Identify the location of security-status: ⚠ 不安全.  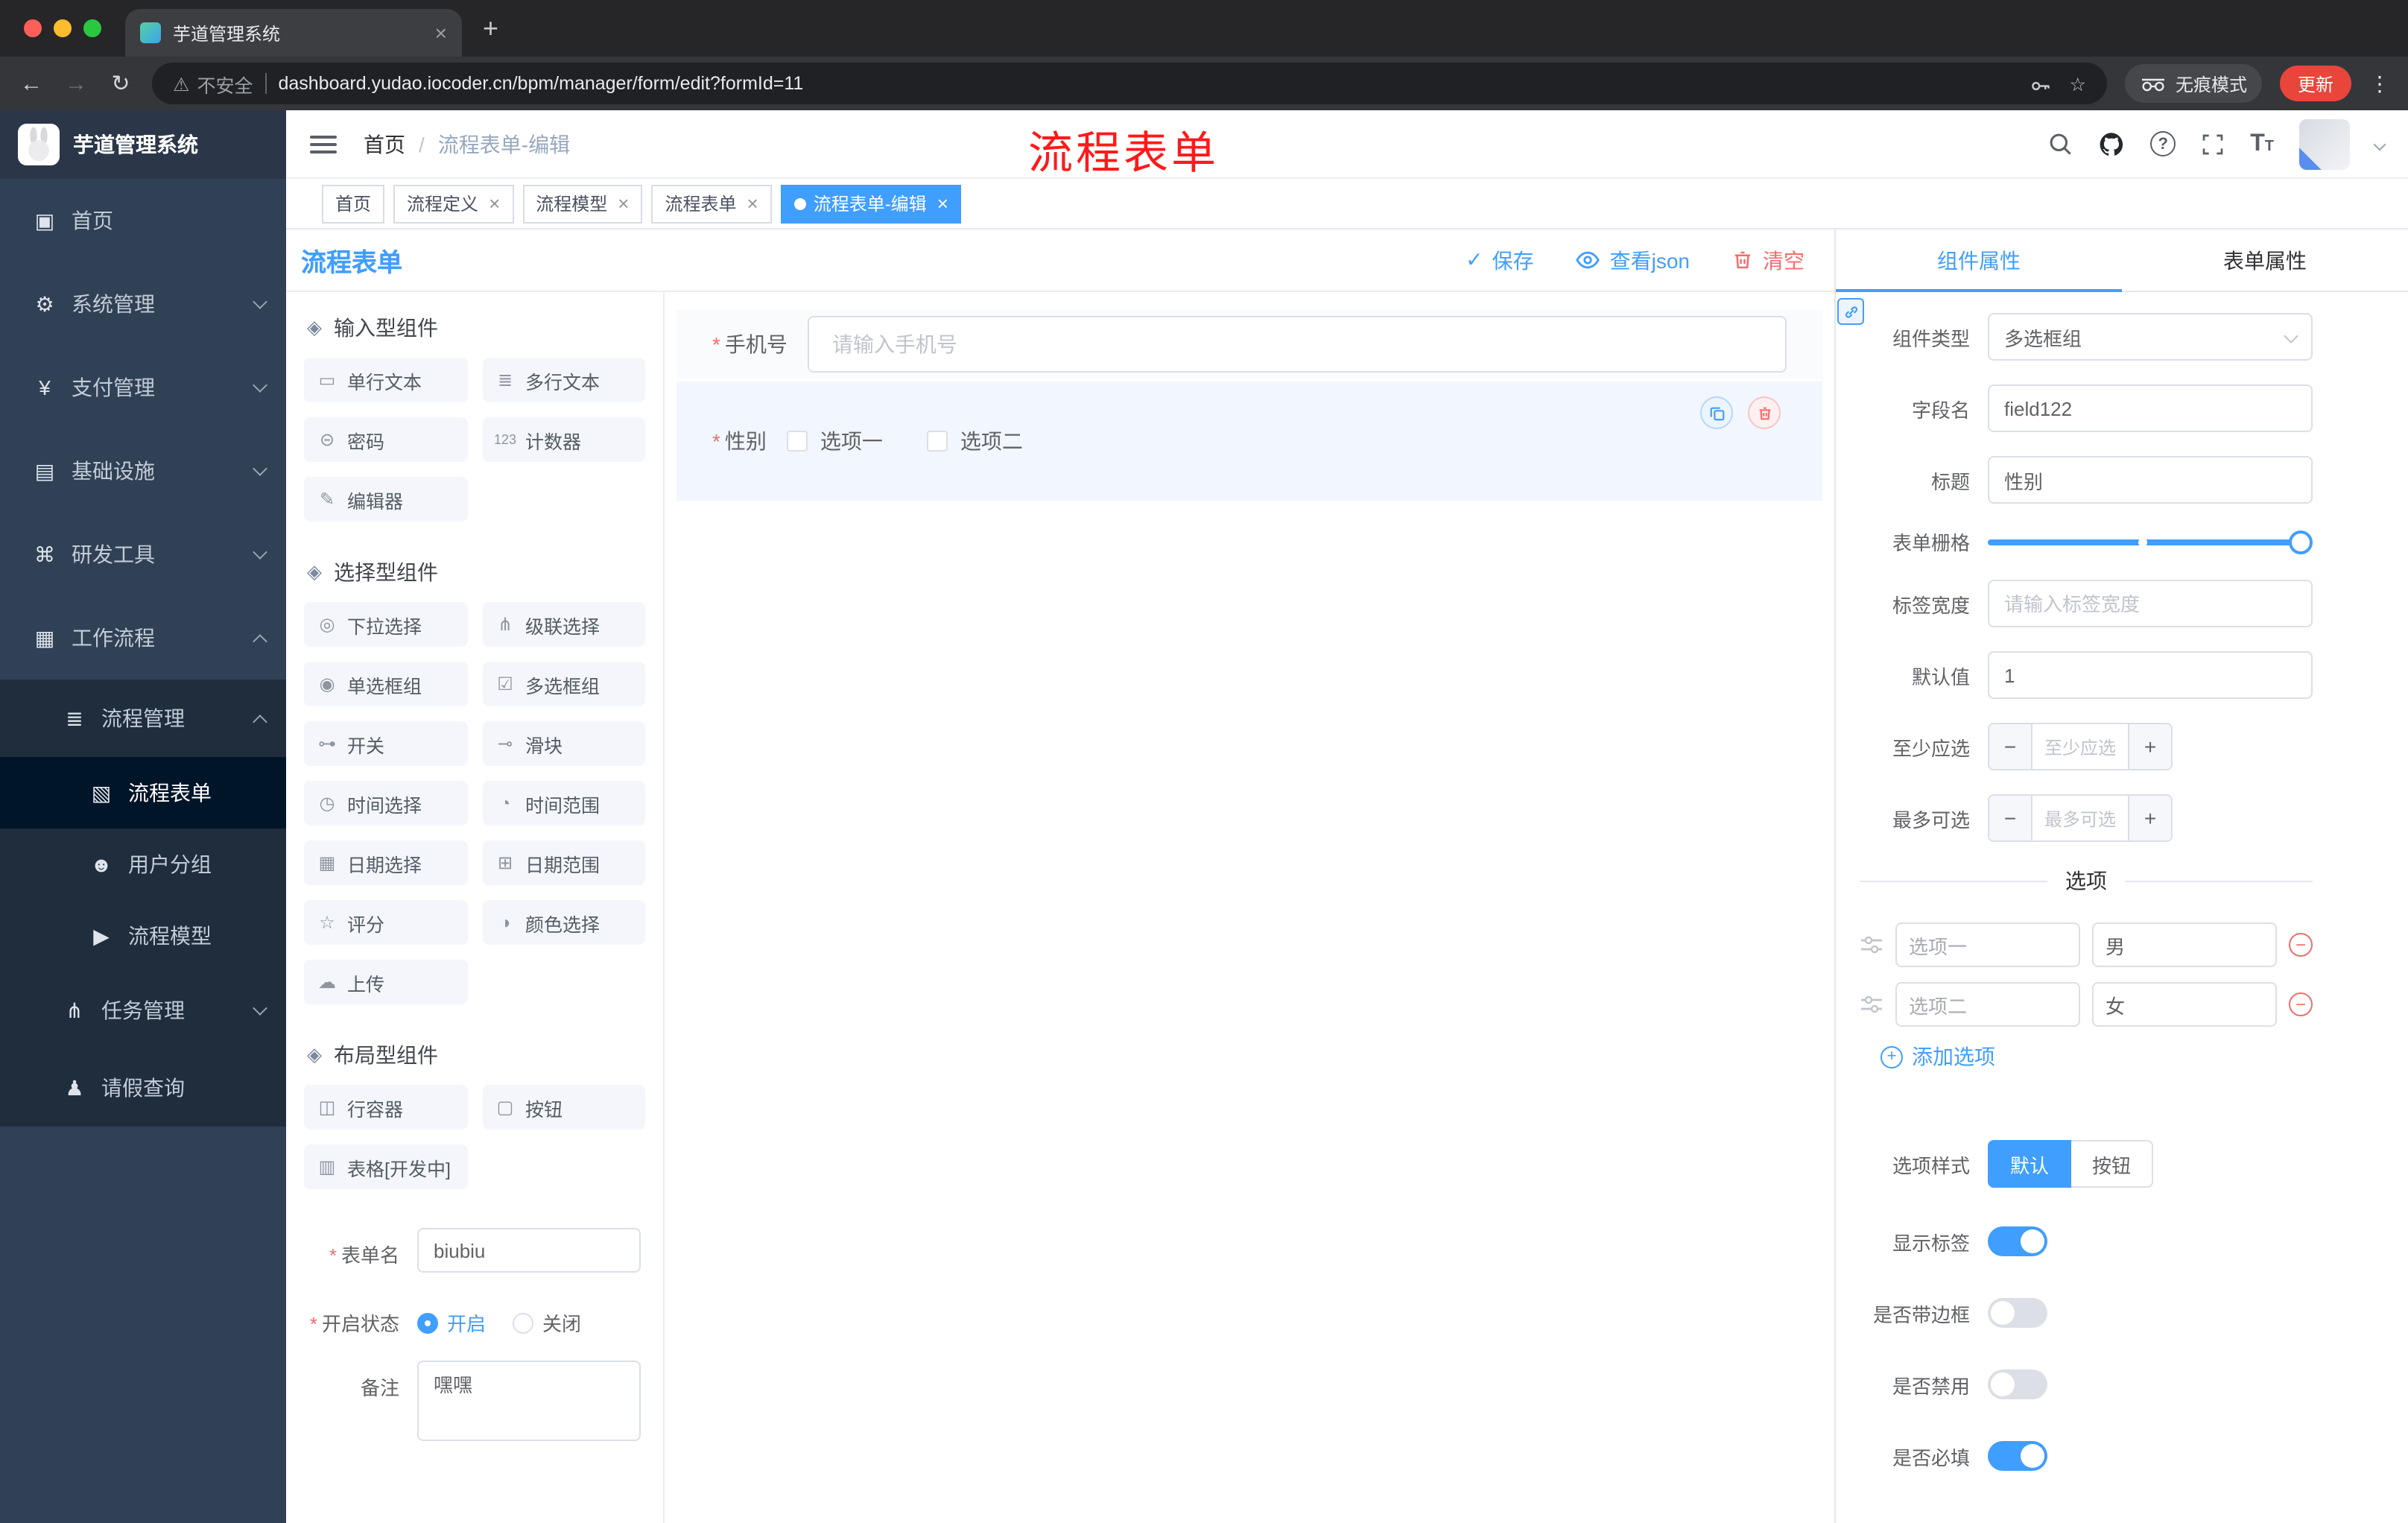
(213, 83).